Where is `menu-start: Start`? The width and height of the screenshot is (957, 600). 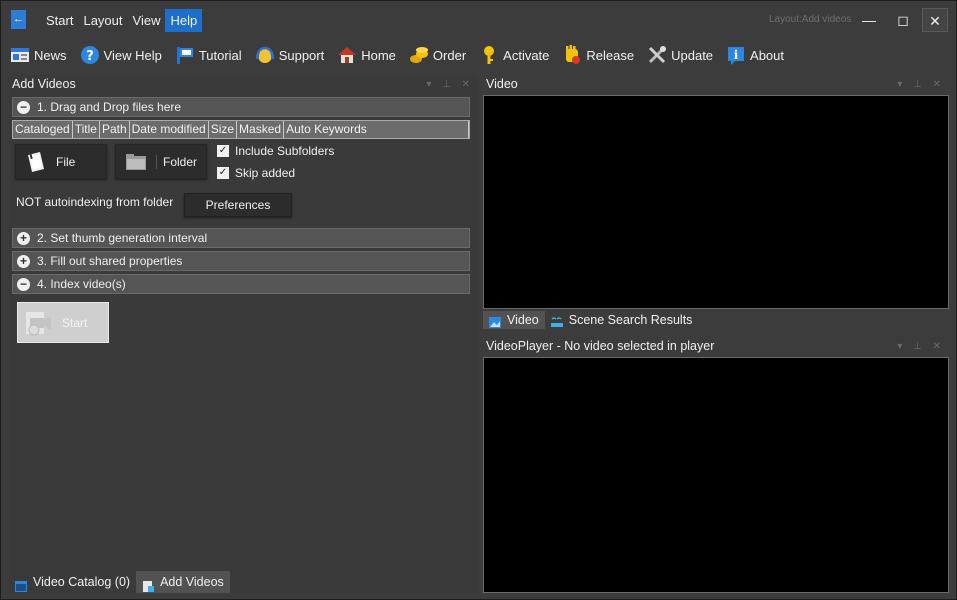
menu-start: Start is located at coordinates (59, 20).